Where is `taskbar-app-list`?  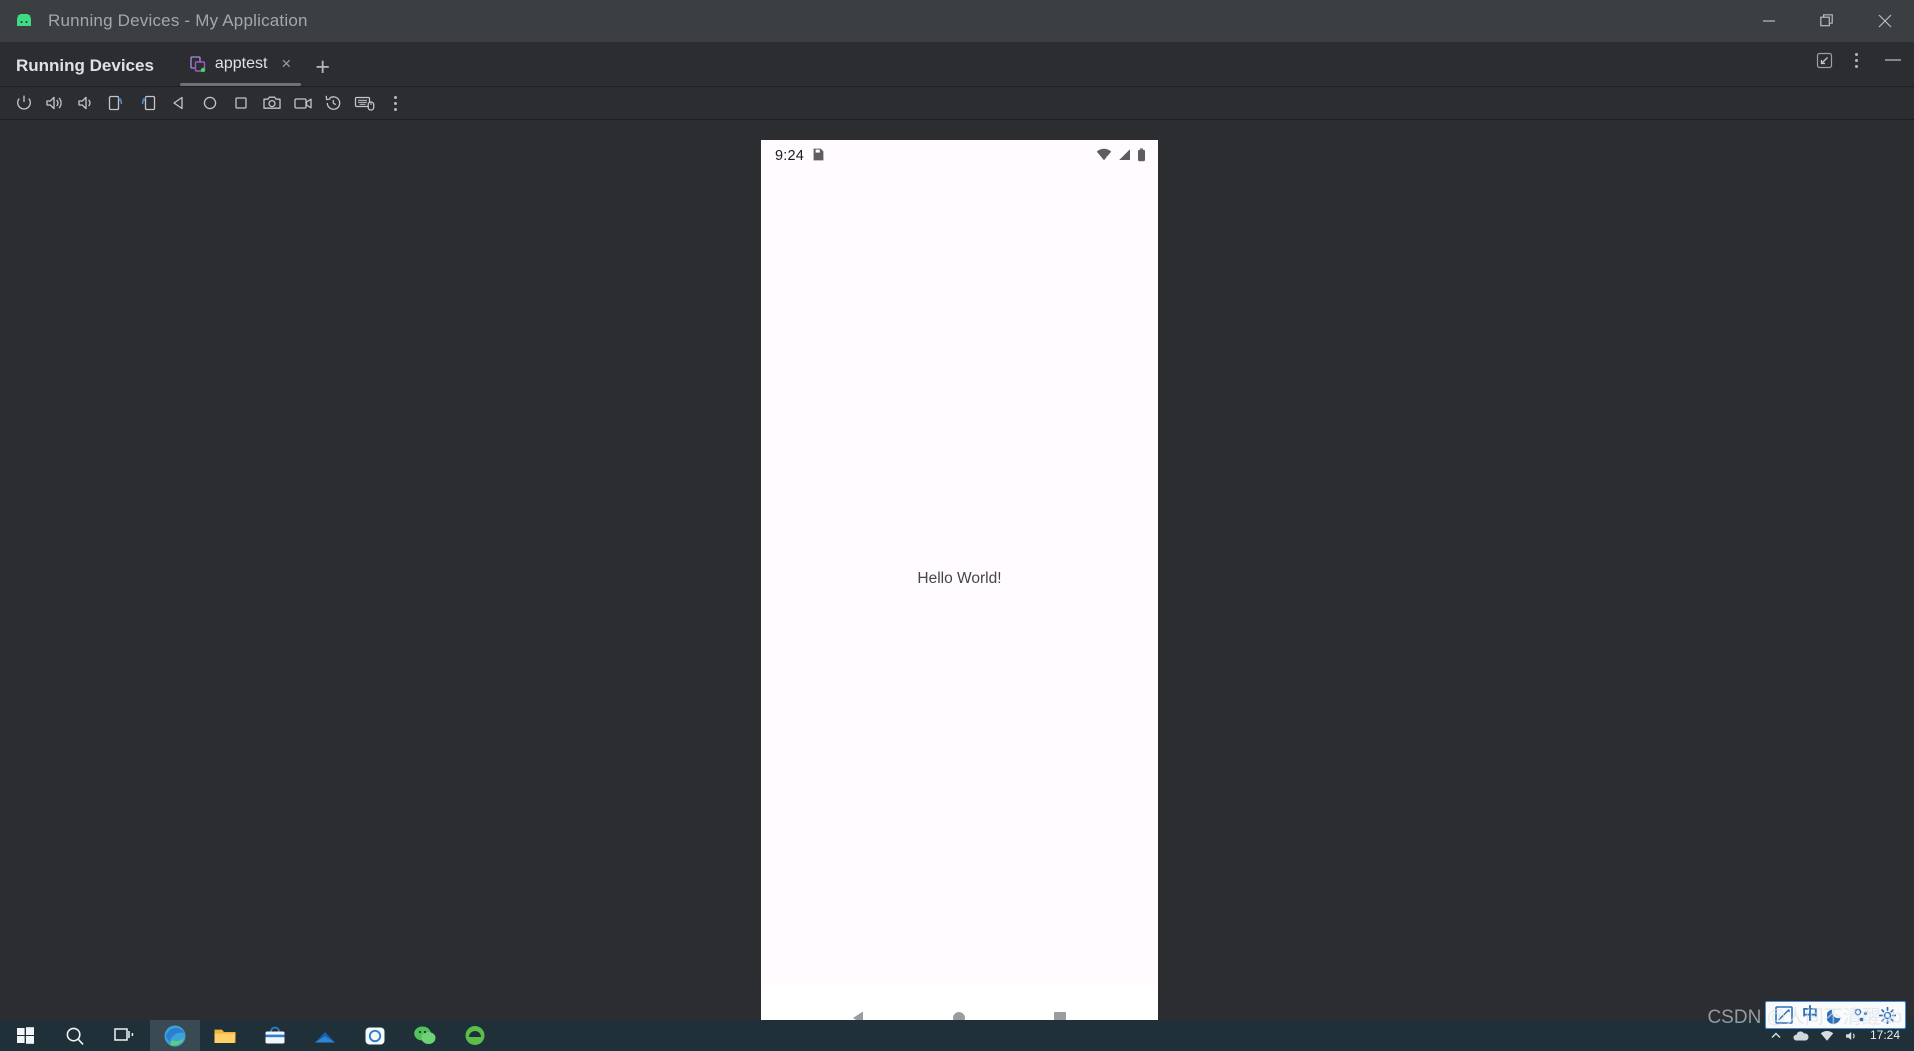
taskbar-app-list is located at coordinates (250, 1035).